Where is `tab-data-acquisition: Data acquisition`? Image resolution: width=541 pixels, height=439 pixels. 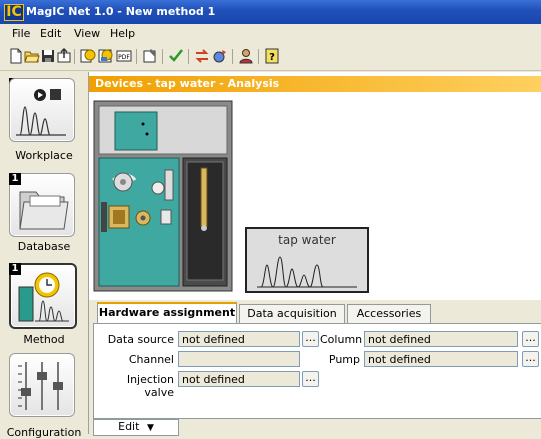 tab-data-acquisition: Data acquisition is located at coordinates (292, 313).